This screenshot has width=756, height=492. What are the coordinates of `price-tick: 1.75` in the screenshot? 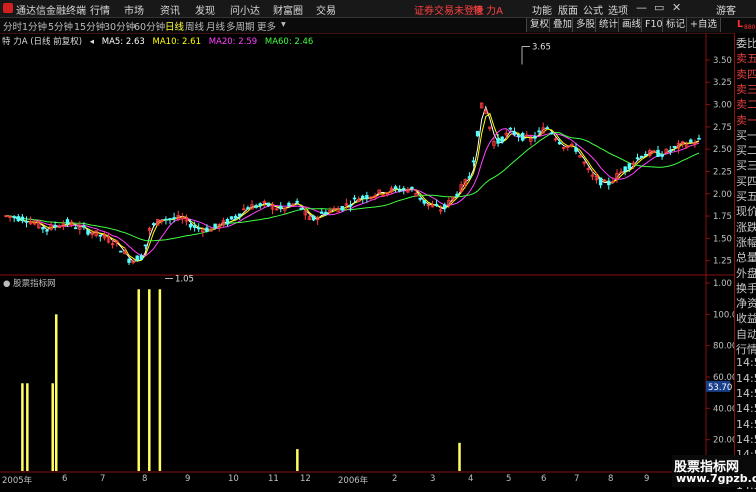 It's located at (722, 217).